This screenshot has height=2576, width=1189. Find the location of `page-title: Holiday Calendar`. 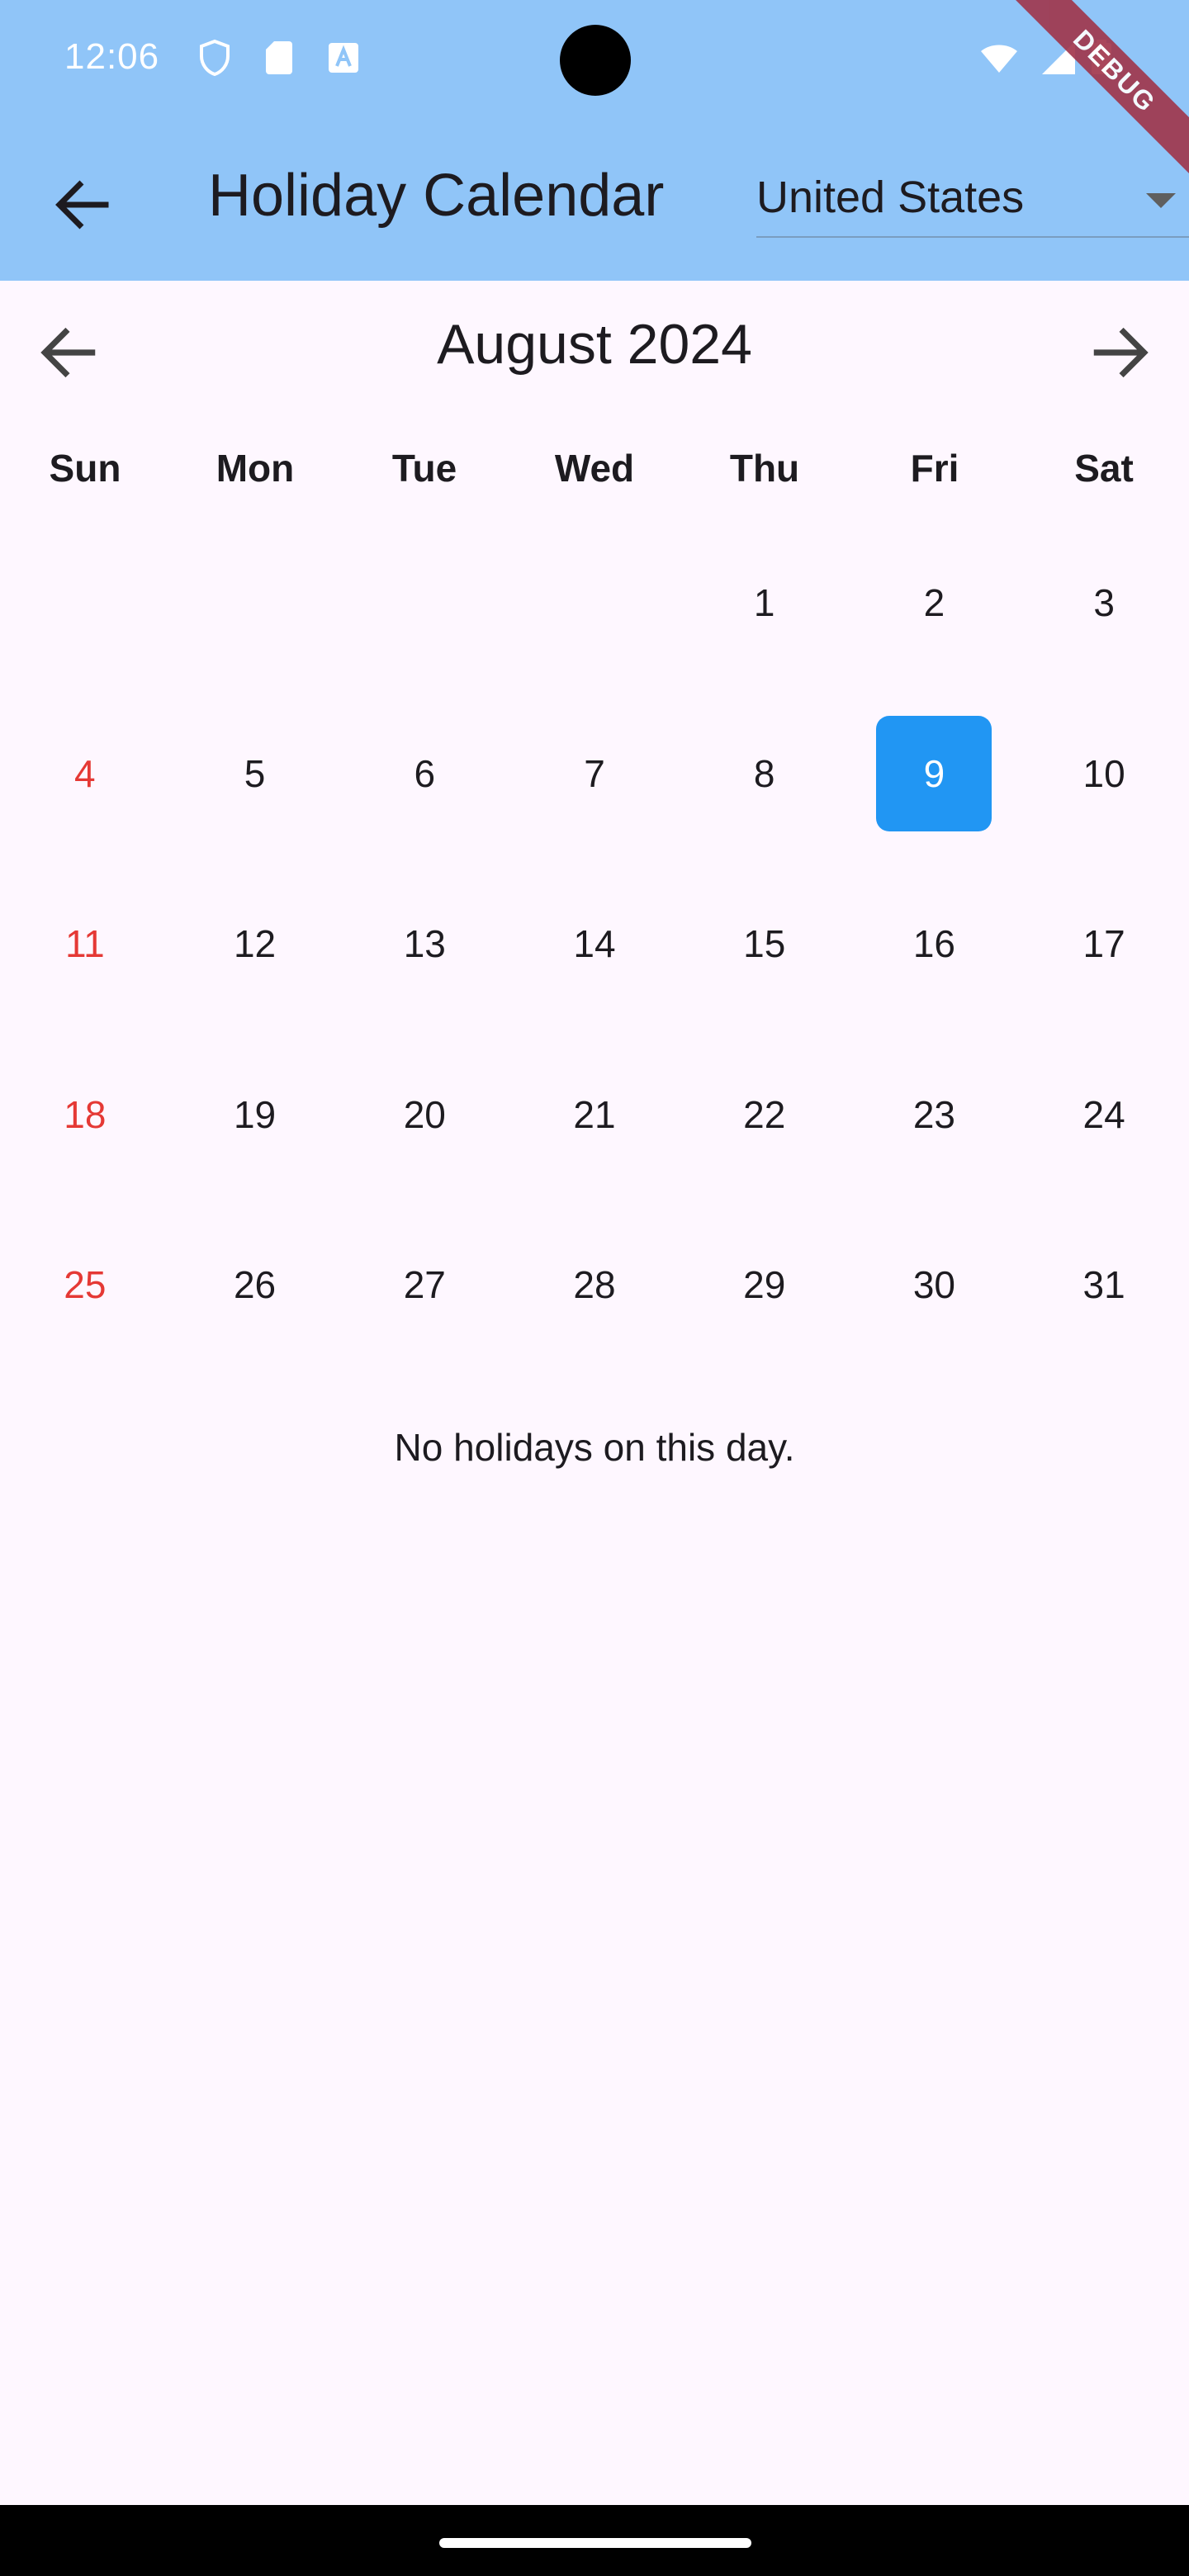

page-title: Holiday Calendar is located at coordinates (436, 196).